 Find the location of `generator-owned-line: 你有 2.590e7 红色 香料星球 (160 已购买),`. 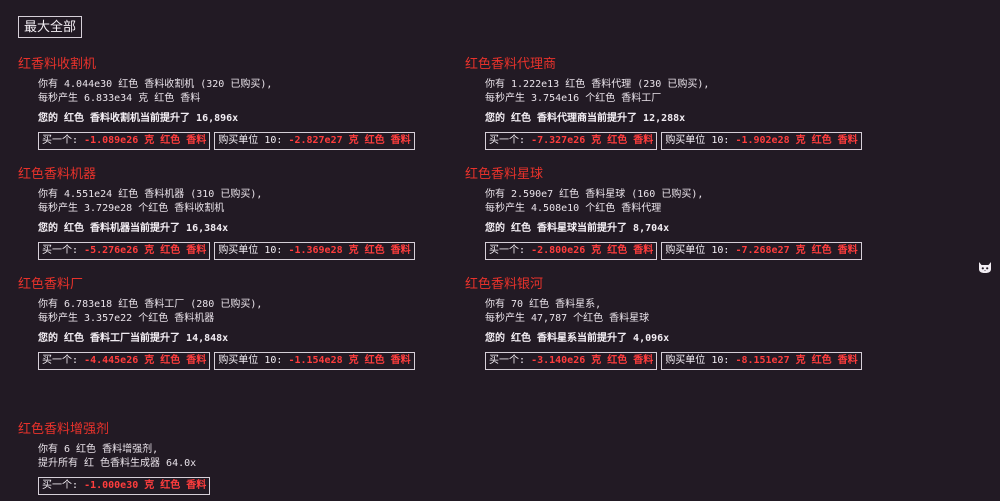

generator-owned-line: 你有 2.590e7 红色 香料星球 (160 已购买), is located at coordinates (594, 194).